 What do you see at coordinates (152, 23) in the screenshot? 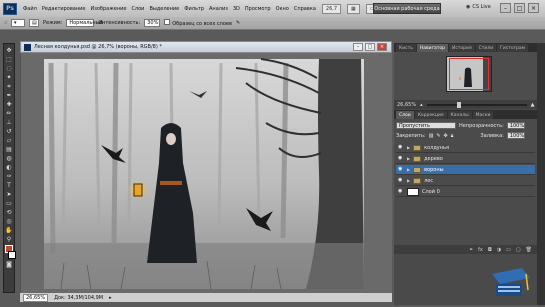
I see `intensity-input: 30%` at bounding box center [152, 23].